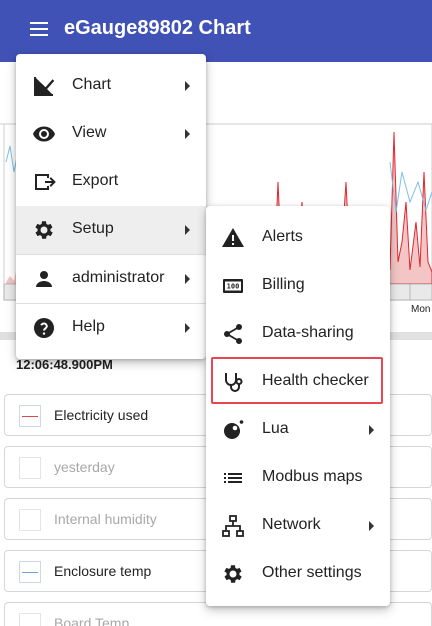  Describe the element at coordinates (283, 284) in the screenshot. I see `menu-item-label: Billing` at that location.